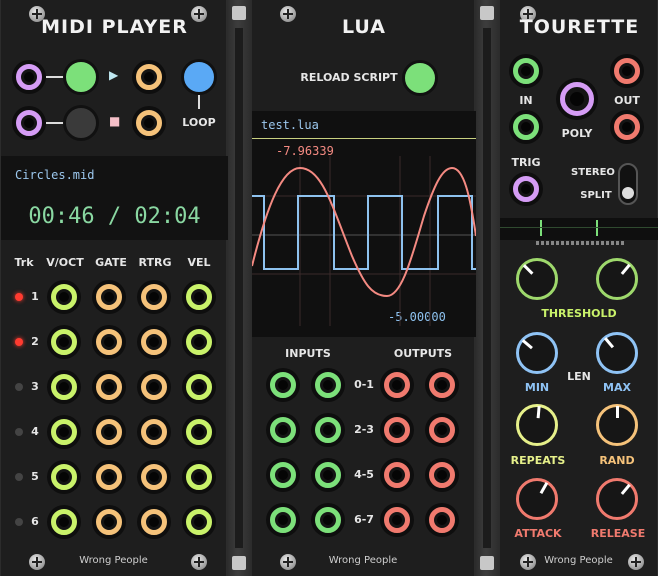 This screenshot has width=658, height=576. What do you see at coordinates (35, 521) in the screenshot?
I see `track-number: 6` at bounding box center [35, 521].